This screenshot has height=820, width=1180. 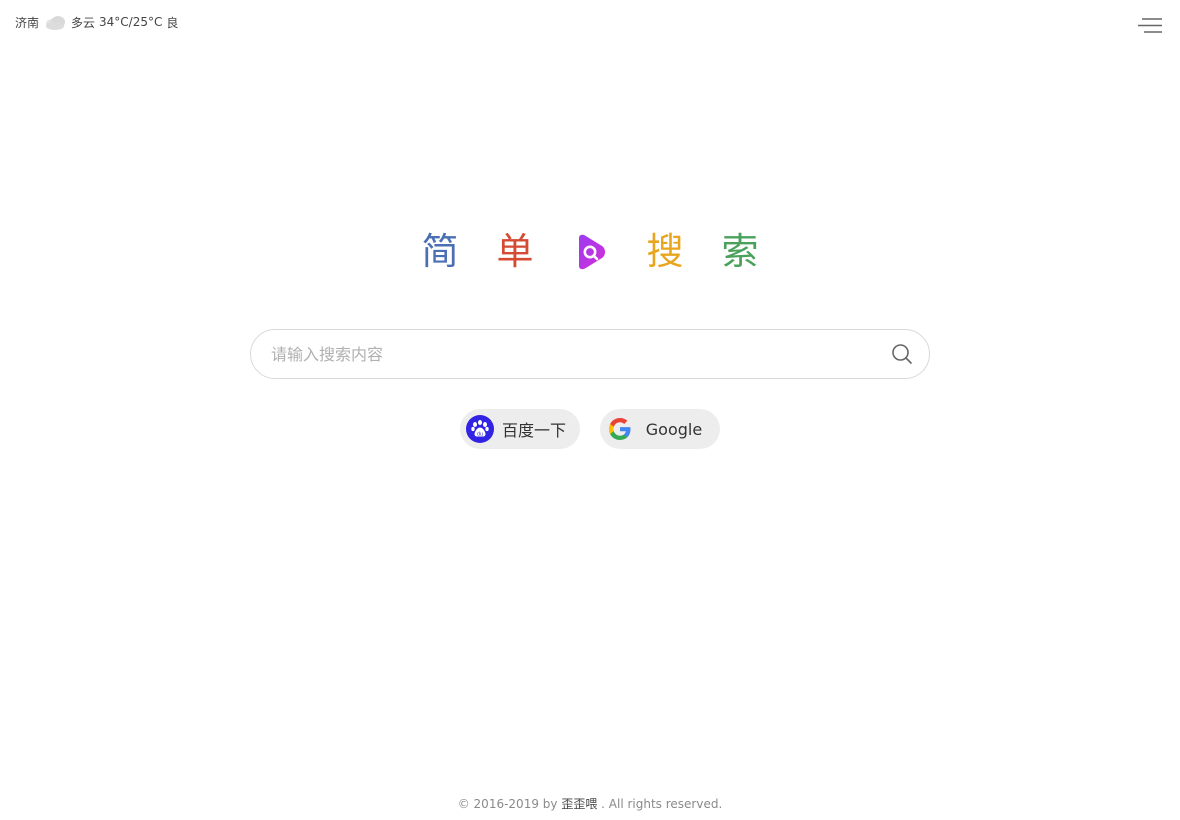 I want to click on search-box, so click(x=590, y=354).